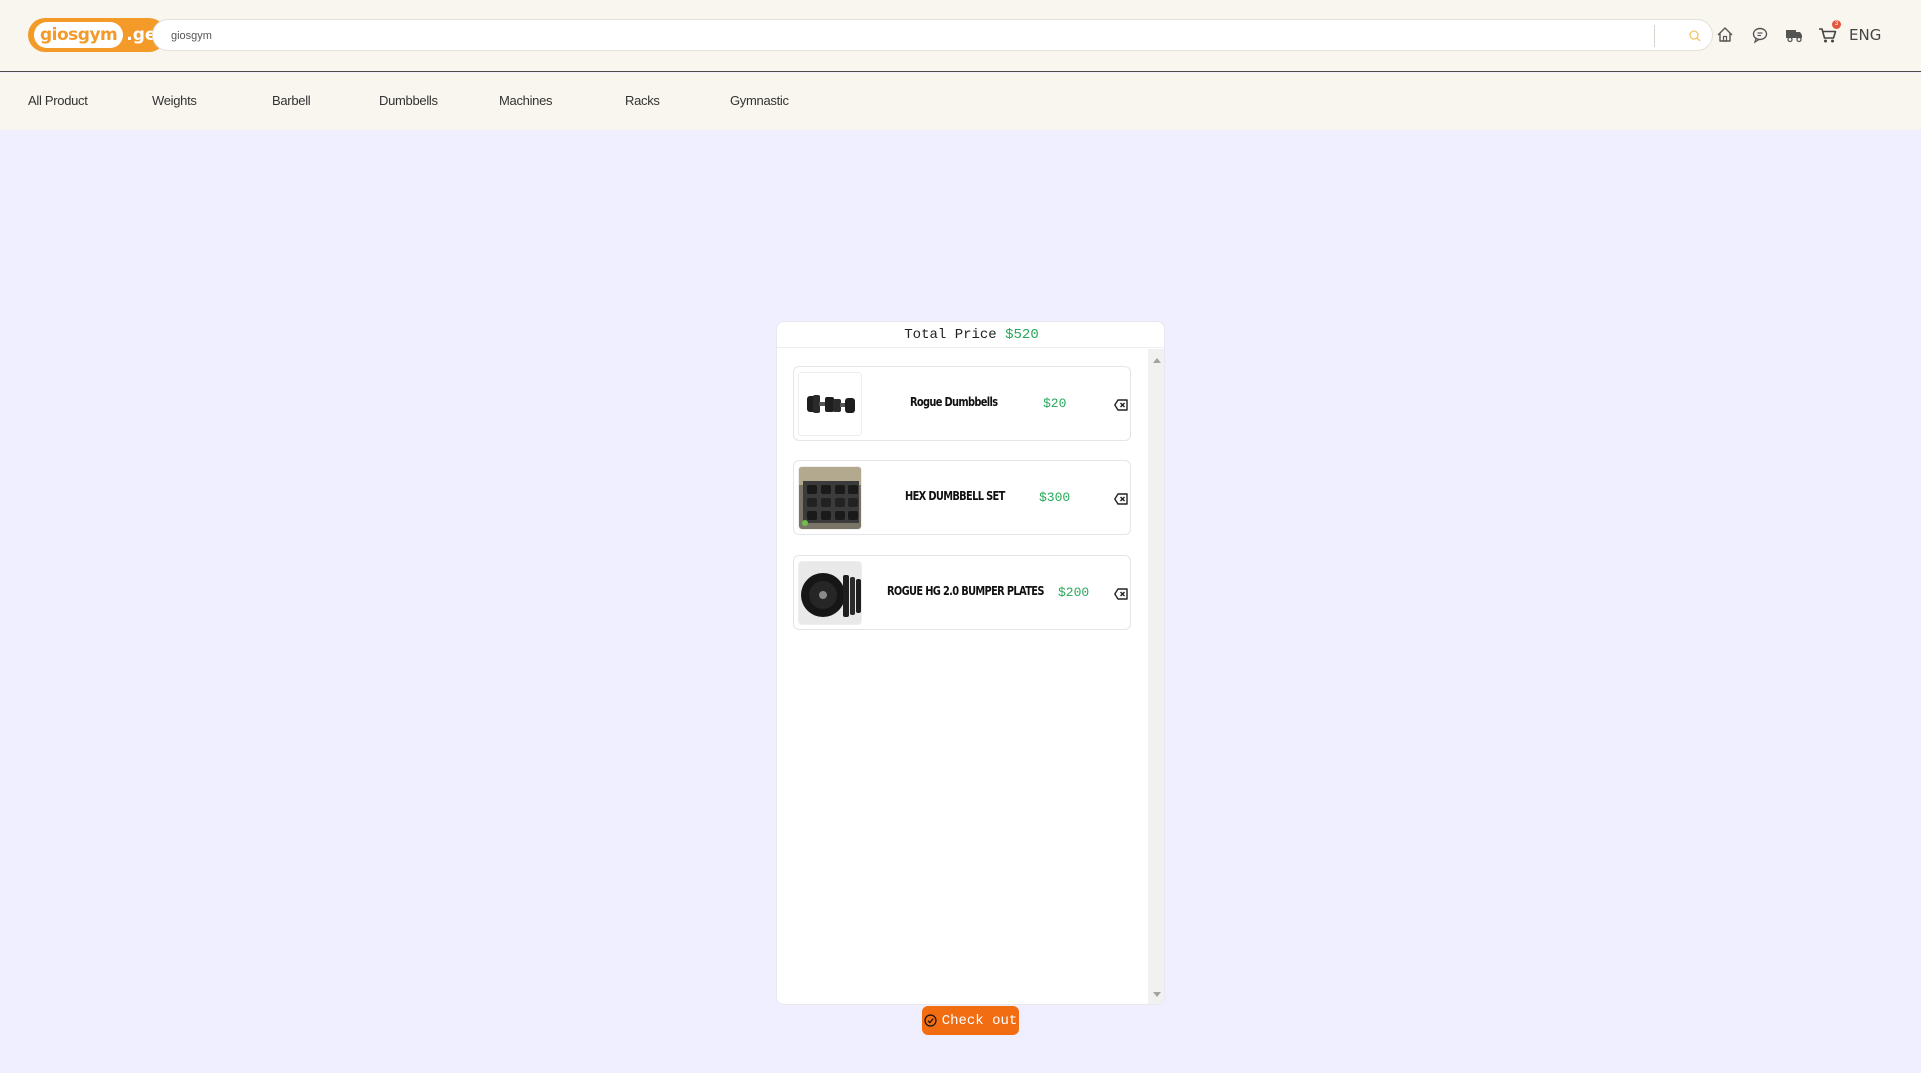 This screenshot has height=1073, width=1921. I want to click on site-logo: giosgym .ge, so click(97, 35).